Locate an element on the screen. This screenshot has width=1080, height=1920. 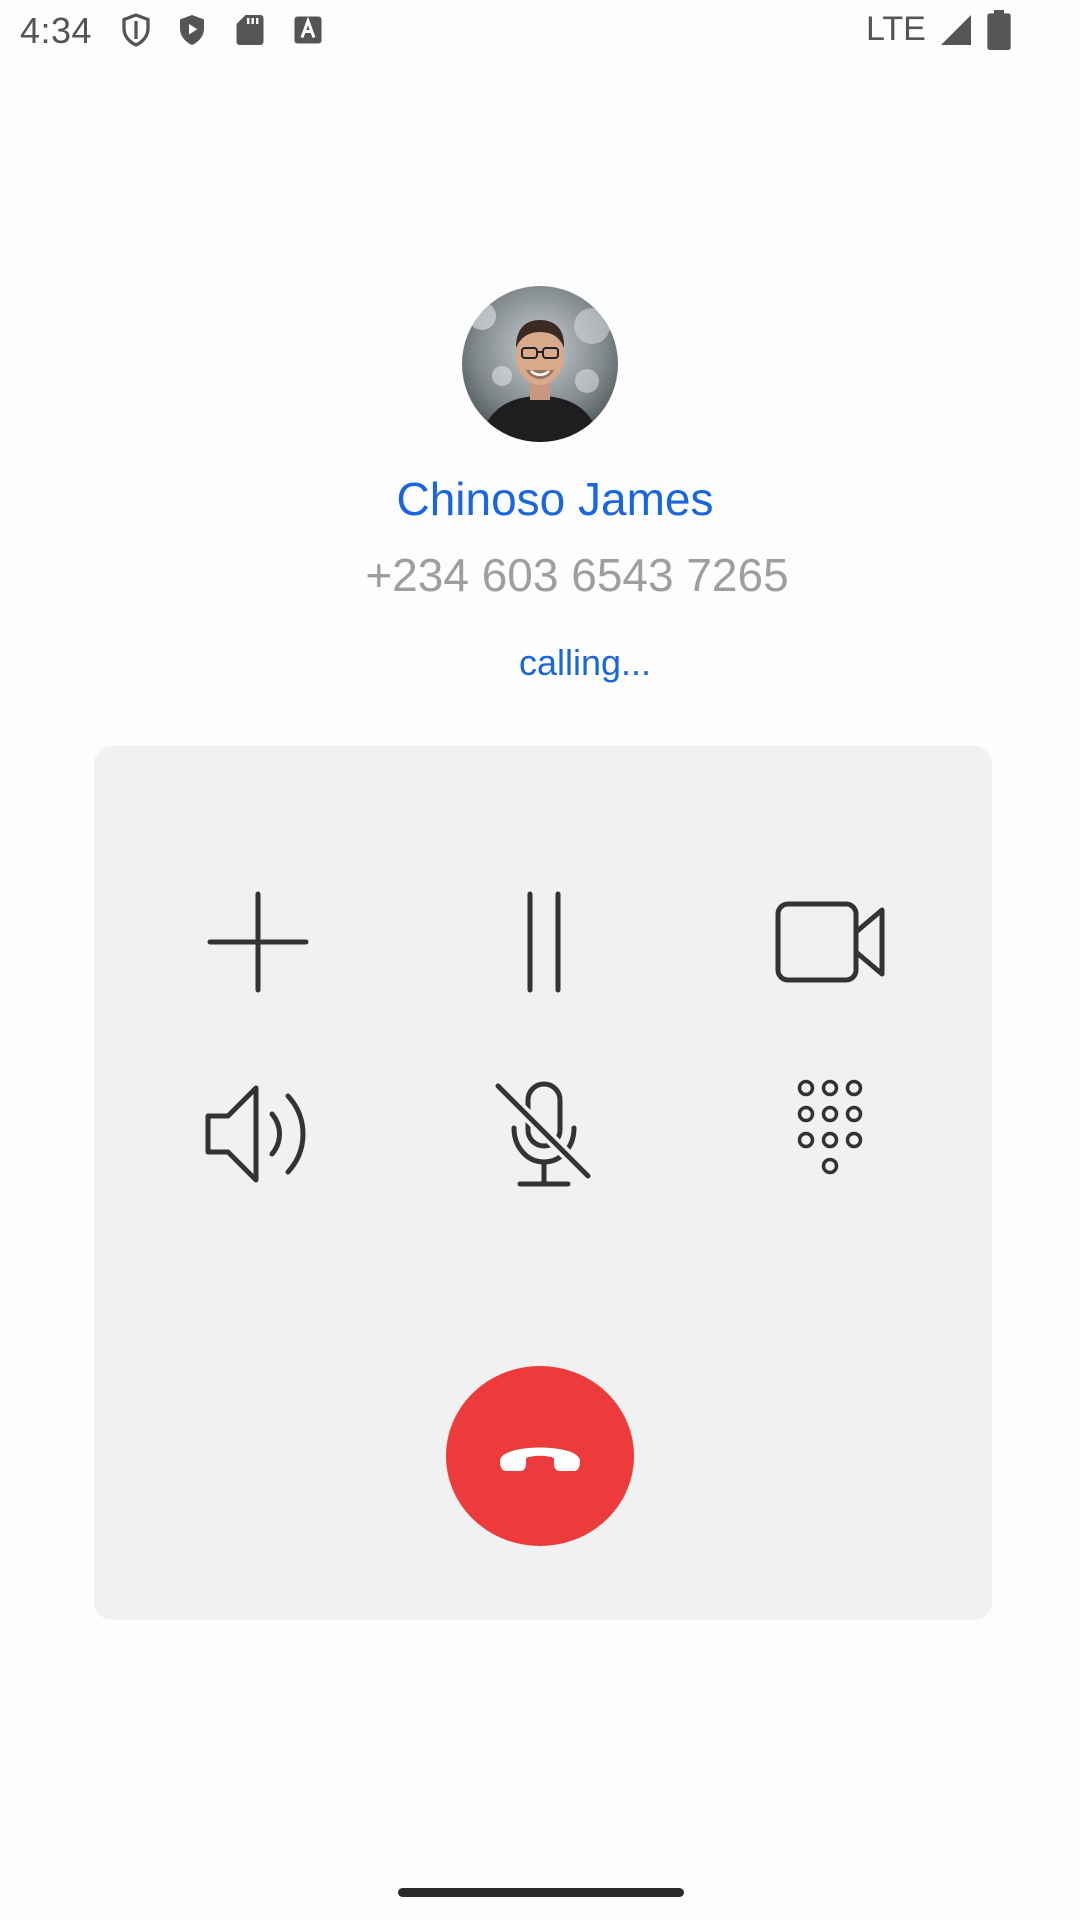
add-call-button is located at coordinates (258, 942).